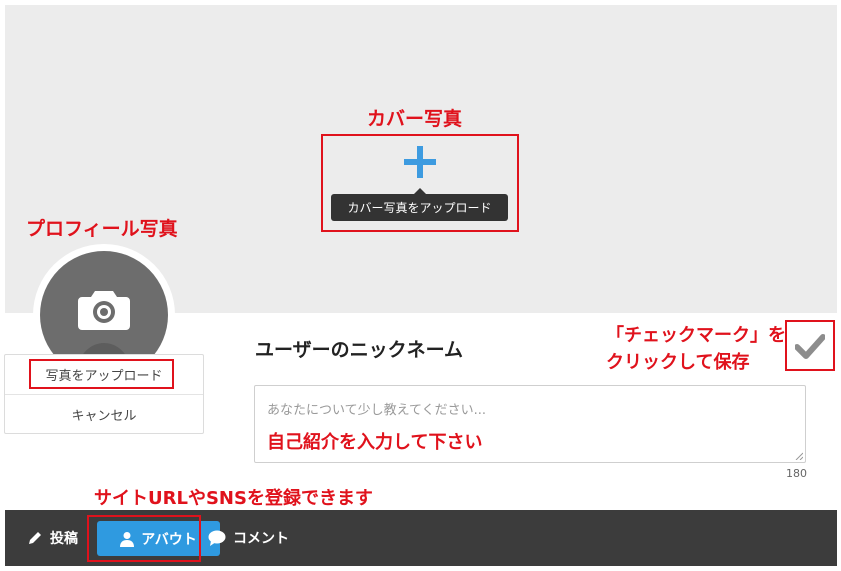  What do you see at coordinates (359, 348) in the screenshot?
I see `nickname-text: ユーザーのニックネーム` at bounding box center [359, 348].